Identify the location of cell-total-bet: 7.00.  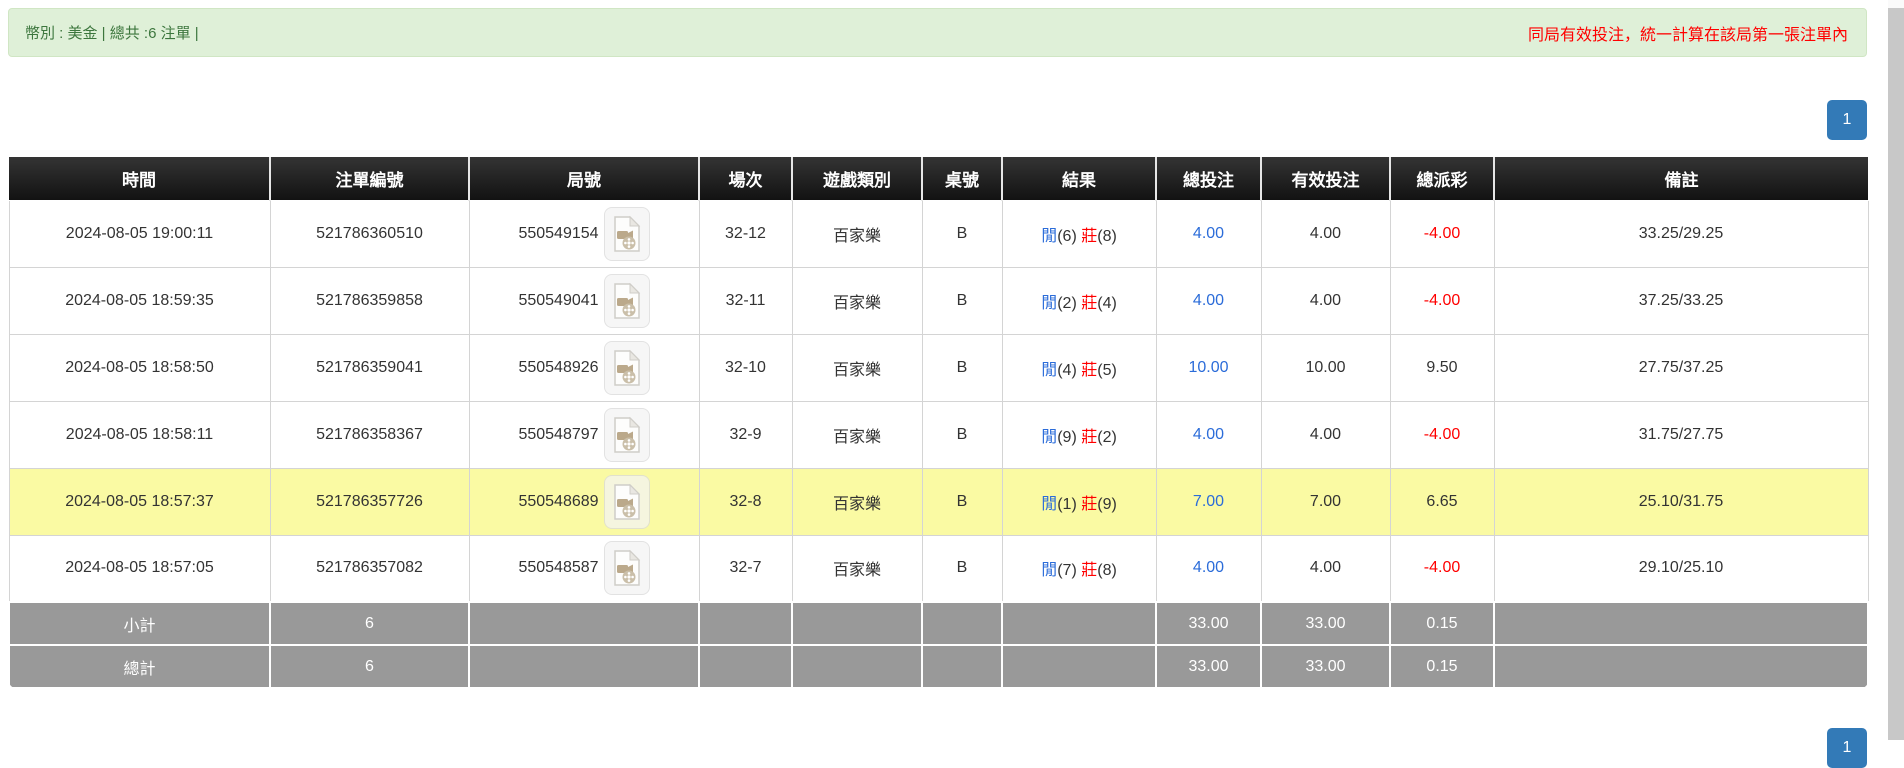
(1208, 501).